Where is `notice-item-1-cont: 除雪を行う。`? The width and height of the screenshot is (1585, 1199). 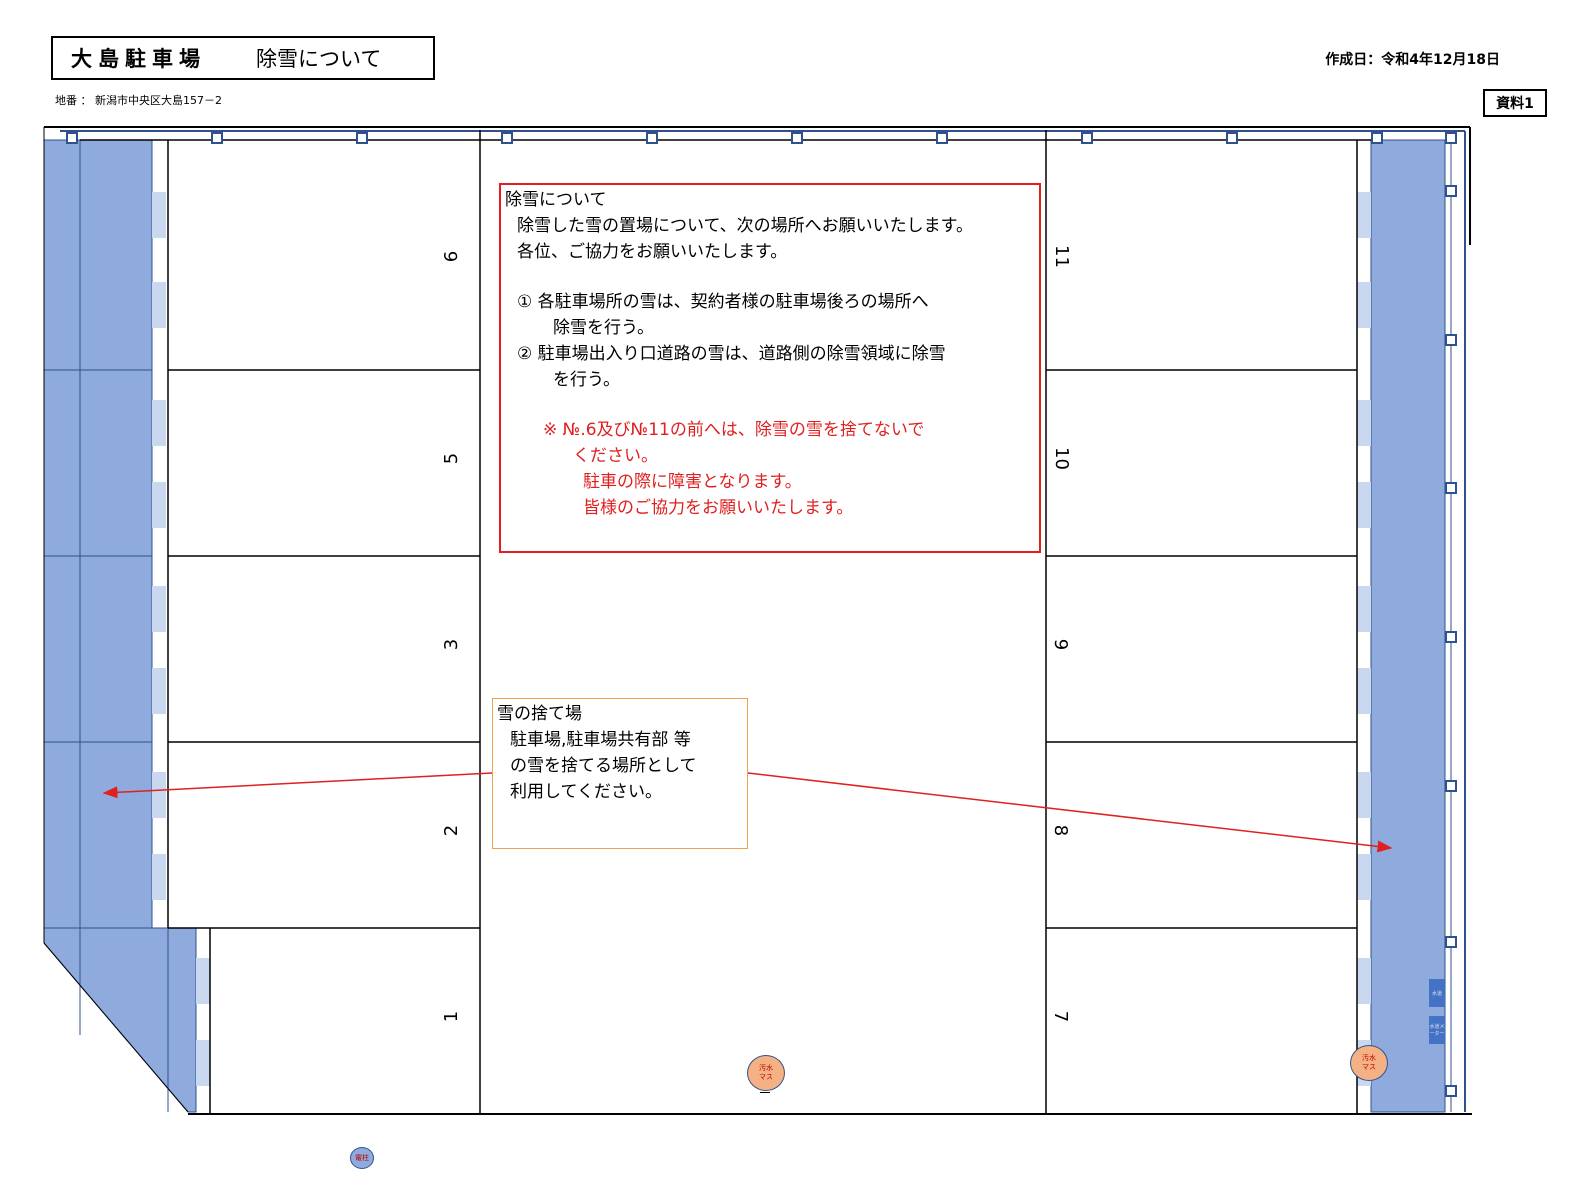 notice-item-1-cont: 除雪を行う。 is located at coordinates (603, 328).